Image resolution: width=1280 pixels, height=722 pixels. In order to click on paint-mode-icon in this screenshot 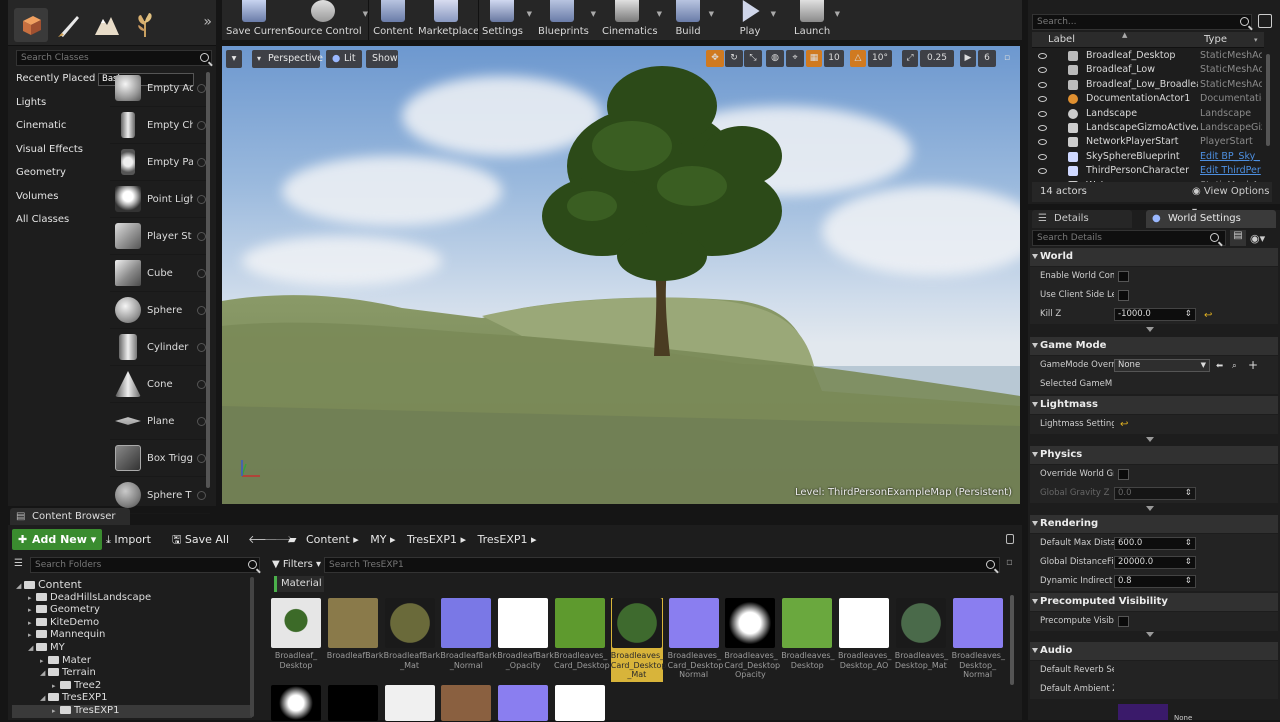, I will do `click(69, 25)`.